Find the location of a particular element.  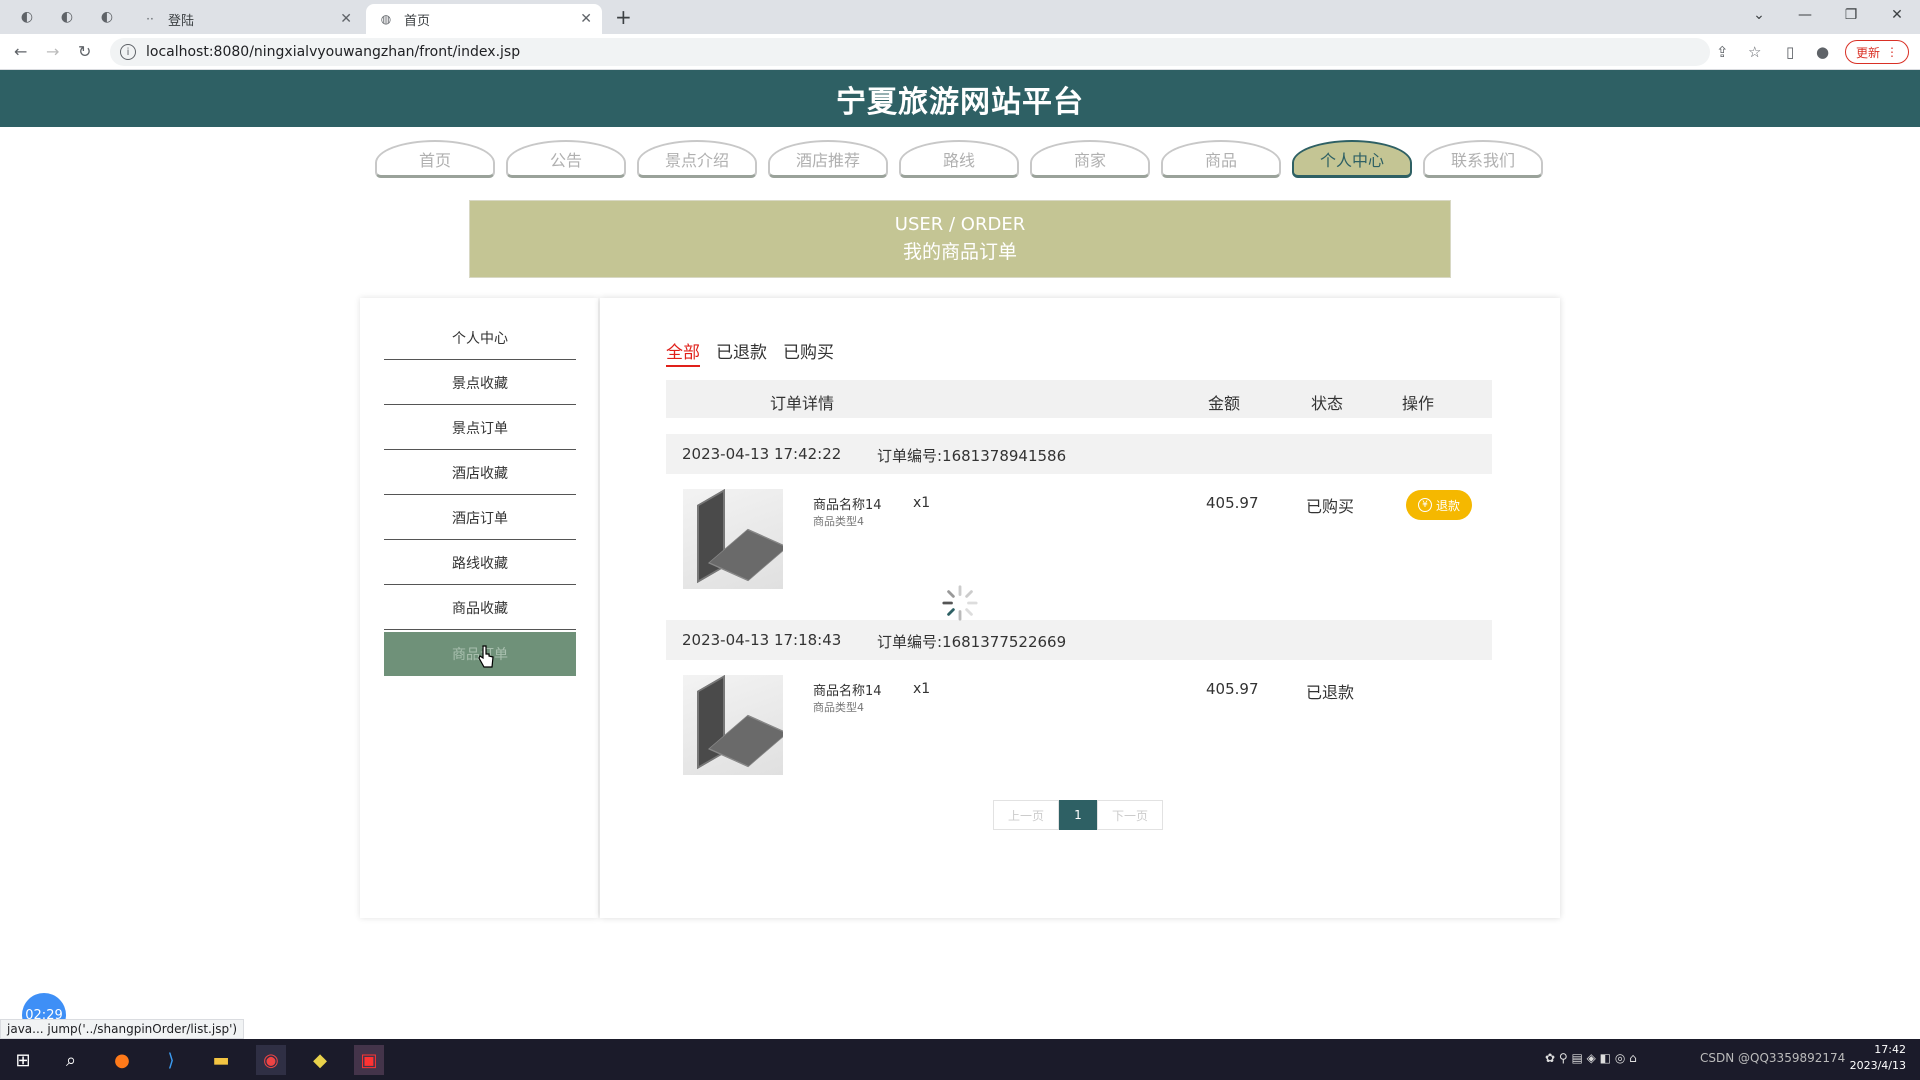

banner-title: 我的商品订单 is located at coordinates (959, 252).